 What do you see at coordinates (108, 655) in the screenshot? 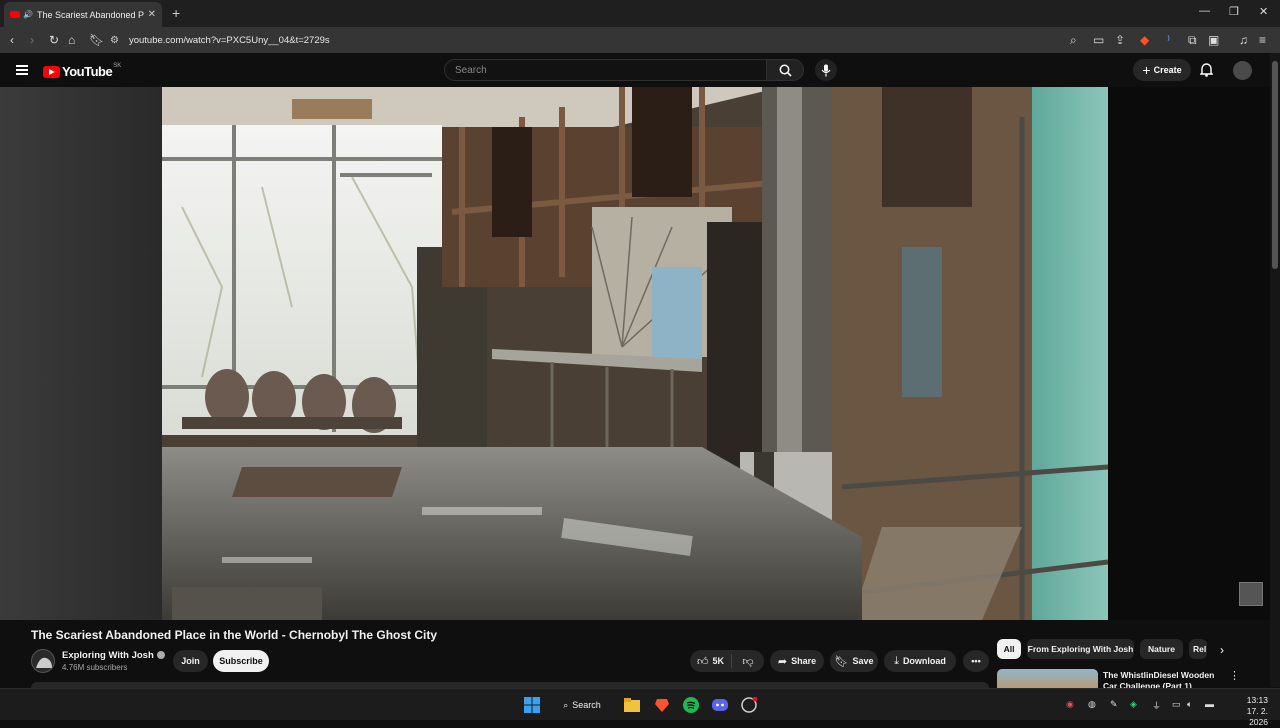
I see `channel-name-text: Exploring With Josh` at bounding box center [108, 655].